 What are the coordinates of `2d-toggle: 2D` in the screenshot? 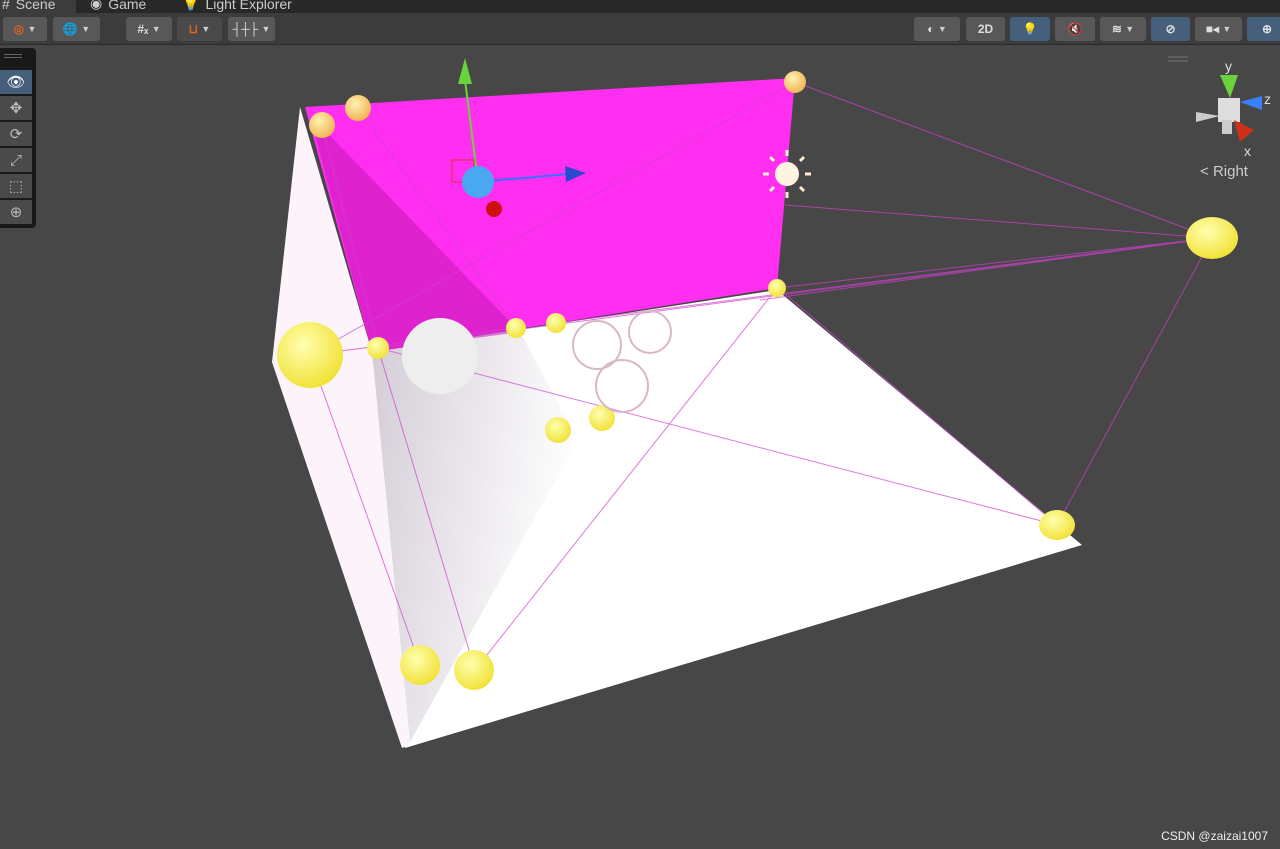 It's located at (985, 29).